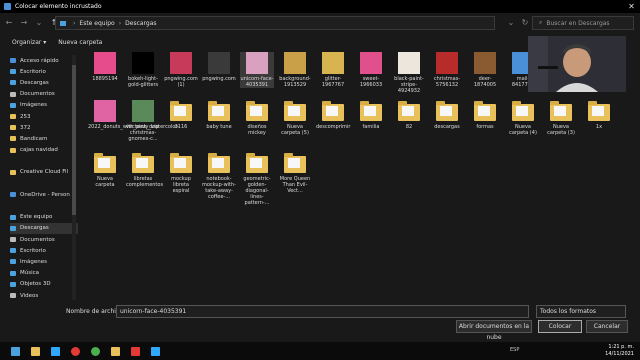  I want to click on file-label: 3116, so click(181, 127).